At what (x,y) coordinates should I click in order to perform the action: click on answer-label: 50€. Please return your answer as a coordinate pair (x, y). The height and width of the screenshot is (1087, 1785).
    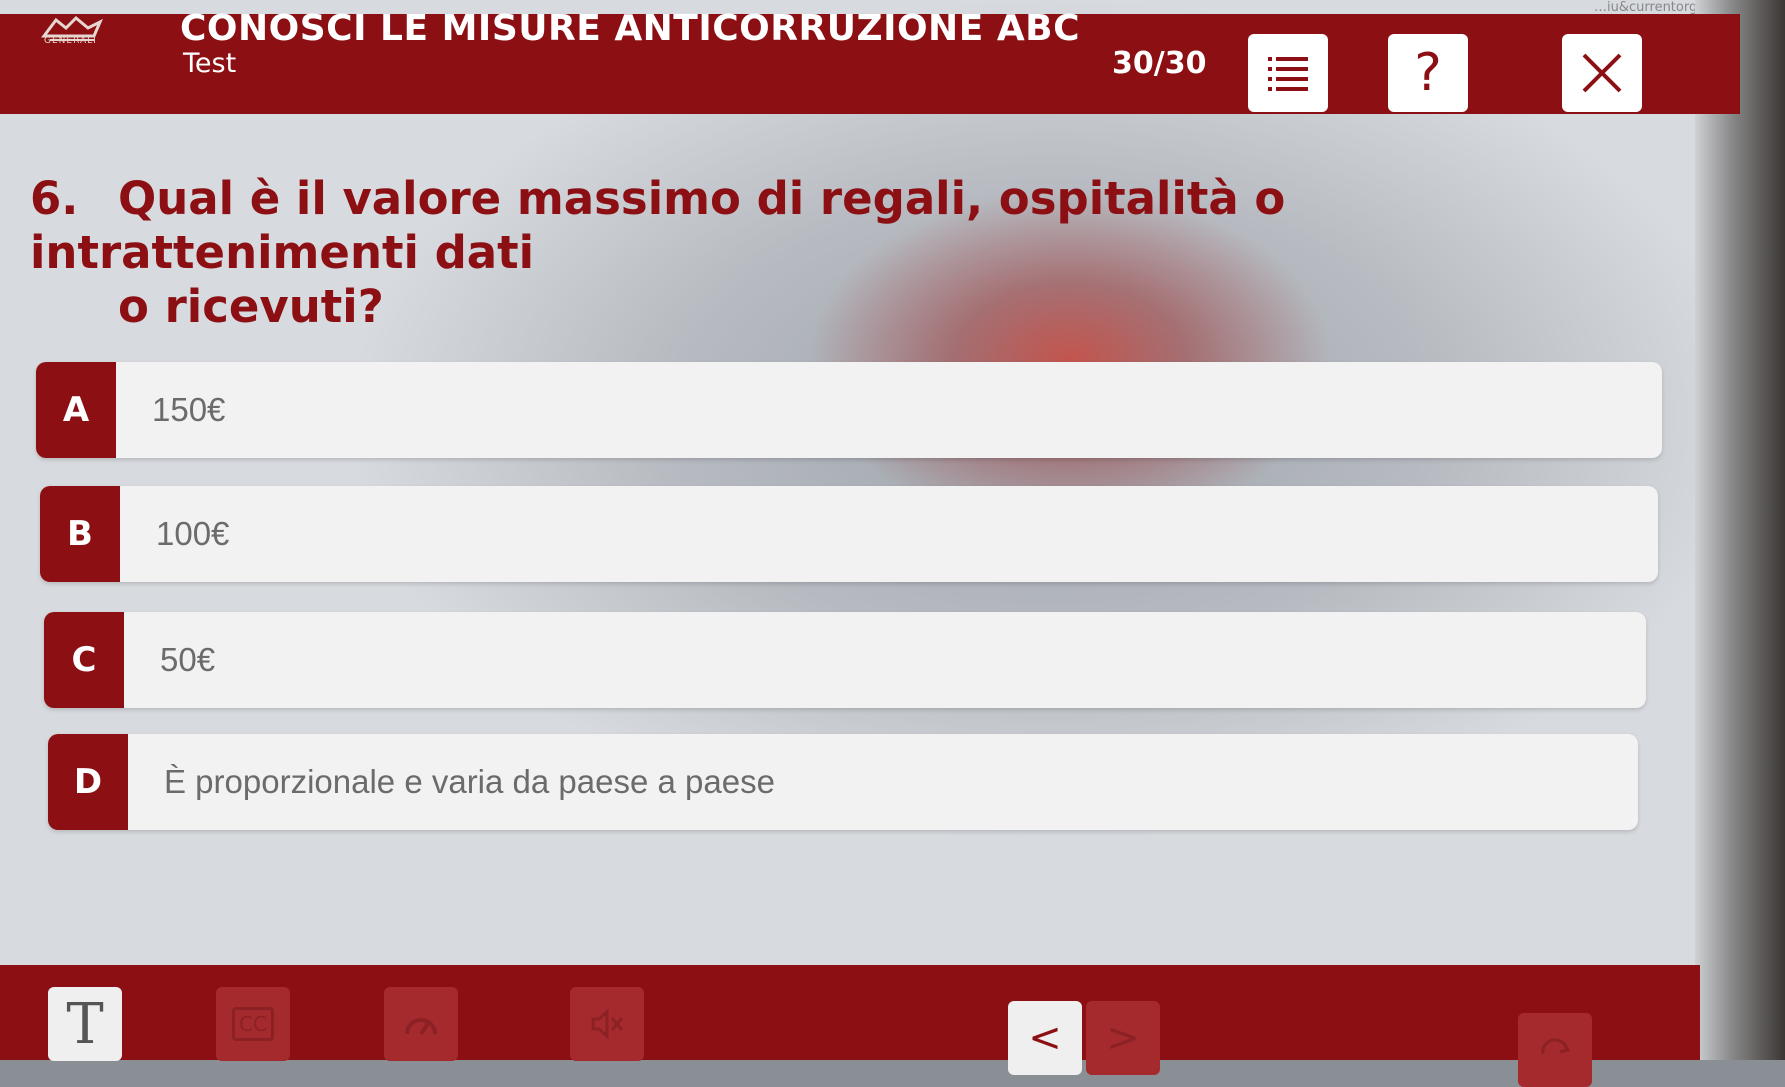
    Looking at the image, I should click on (188, 659).